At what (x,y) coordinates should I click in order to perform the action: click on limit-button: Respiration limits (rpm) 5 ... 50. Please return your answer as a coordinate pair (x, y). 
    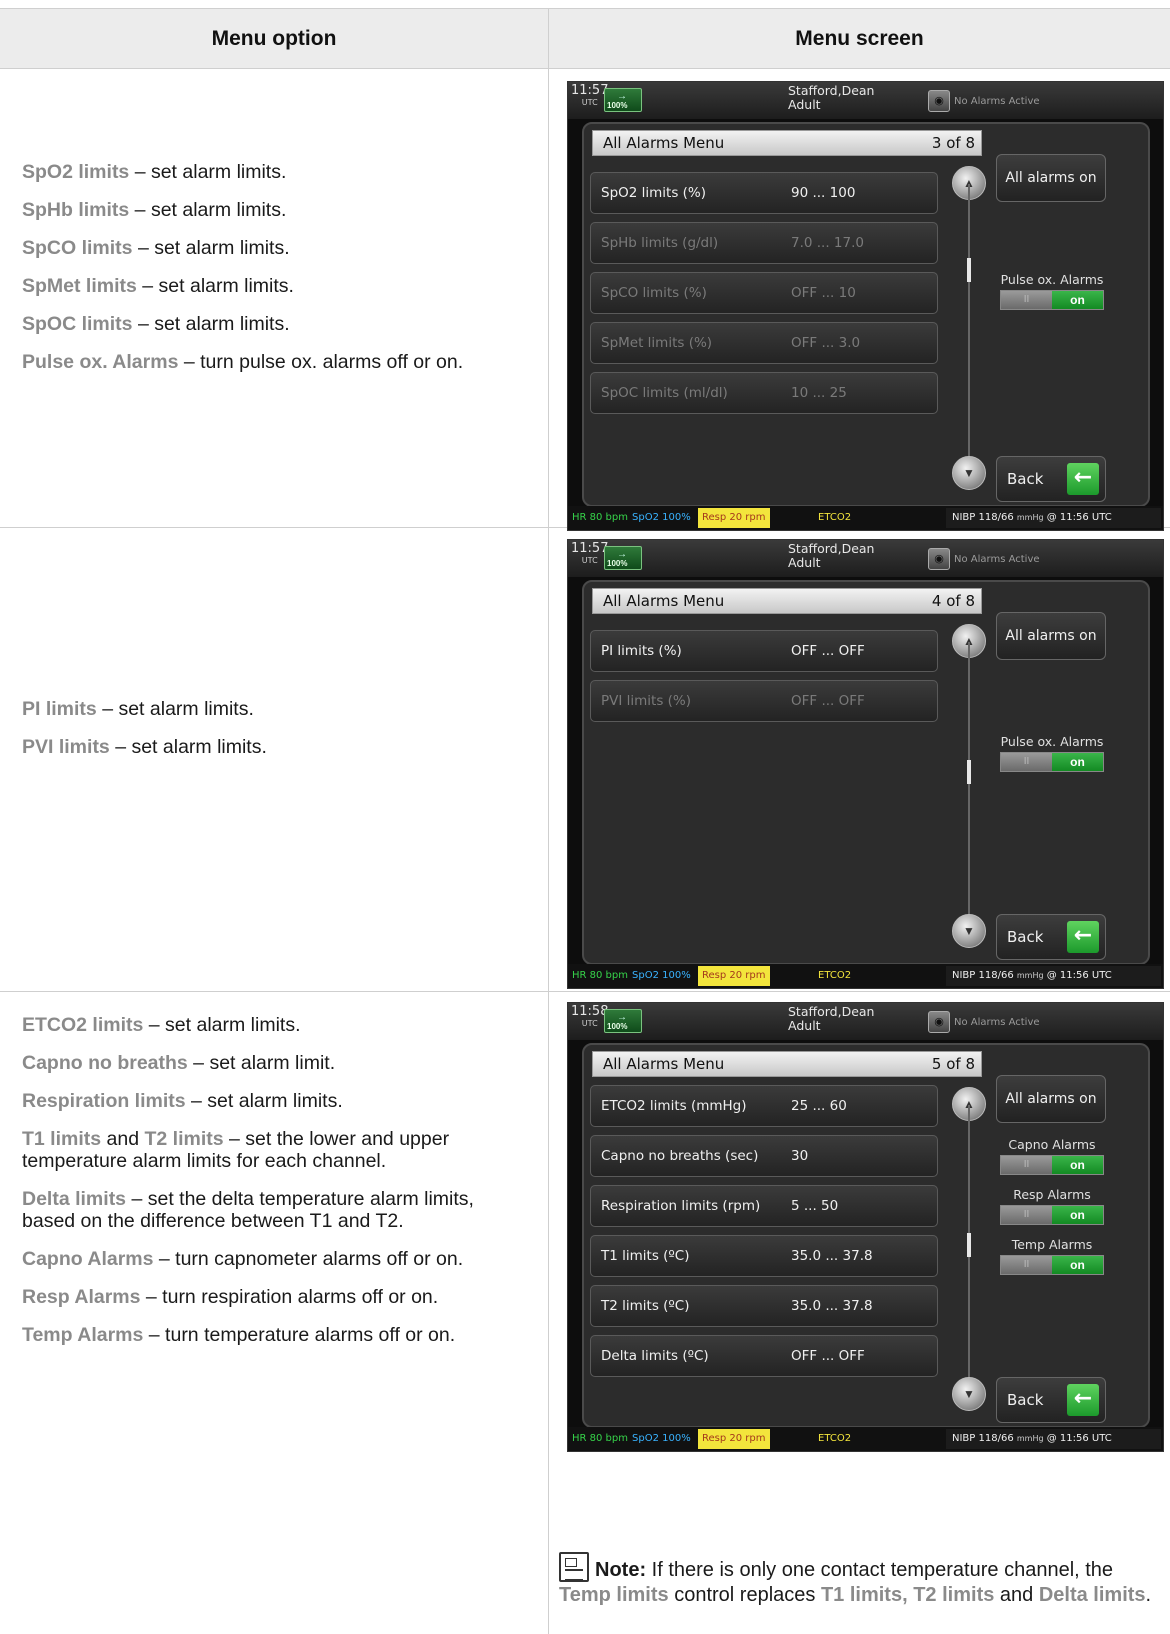
    Looking at the image, I should click on (764, 1206).